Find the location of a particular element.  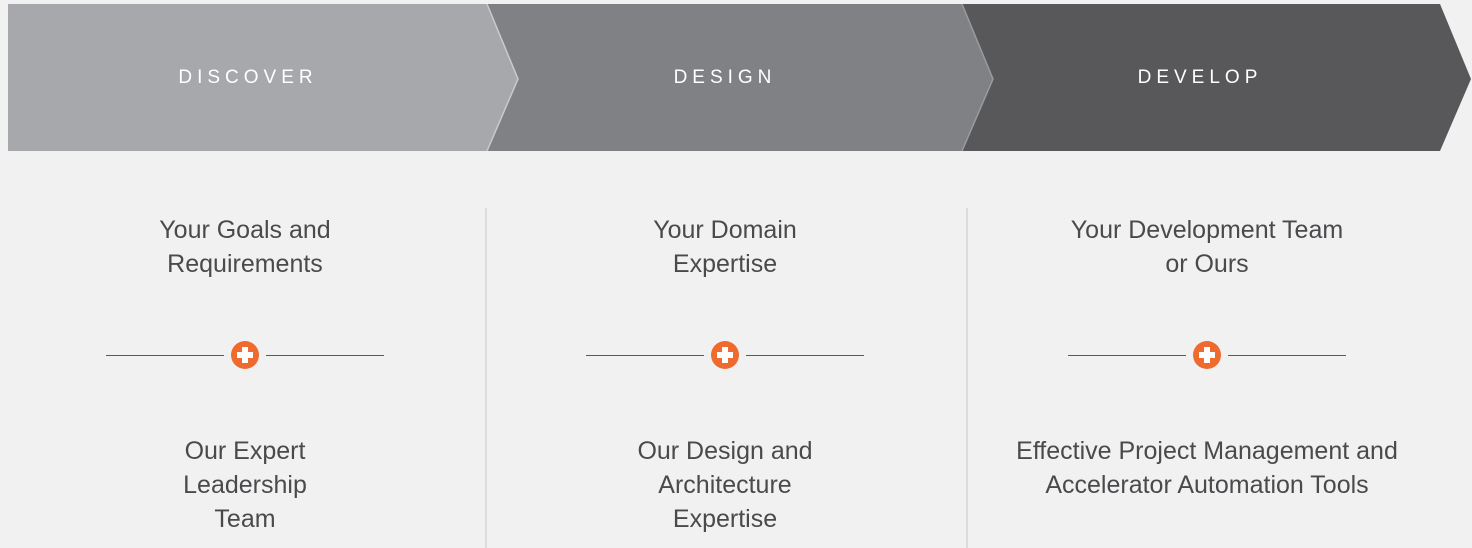

client-contribution-text: Your Goals and Requirements is located at coordinates (245, 247).